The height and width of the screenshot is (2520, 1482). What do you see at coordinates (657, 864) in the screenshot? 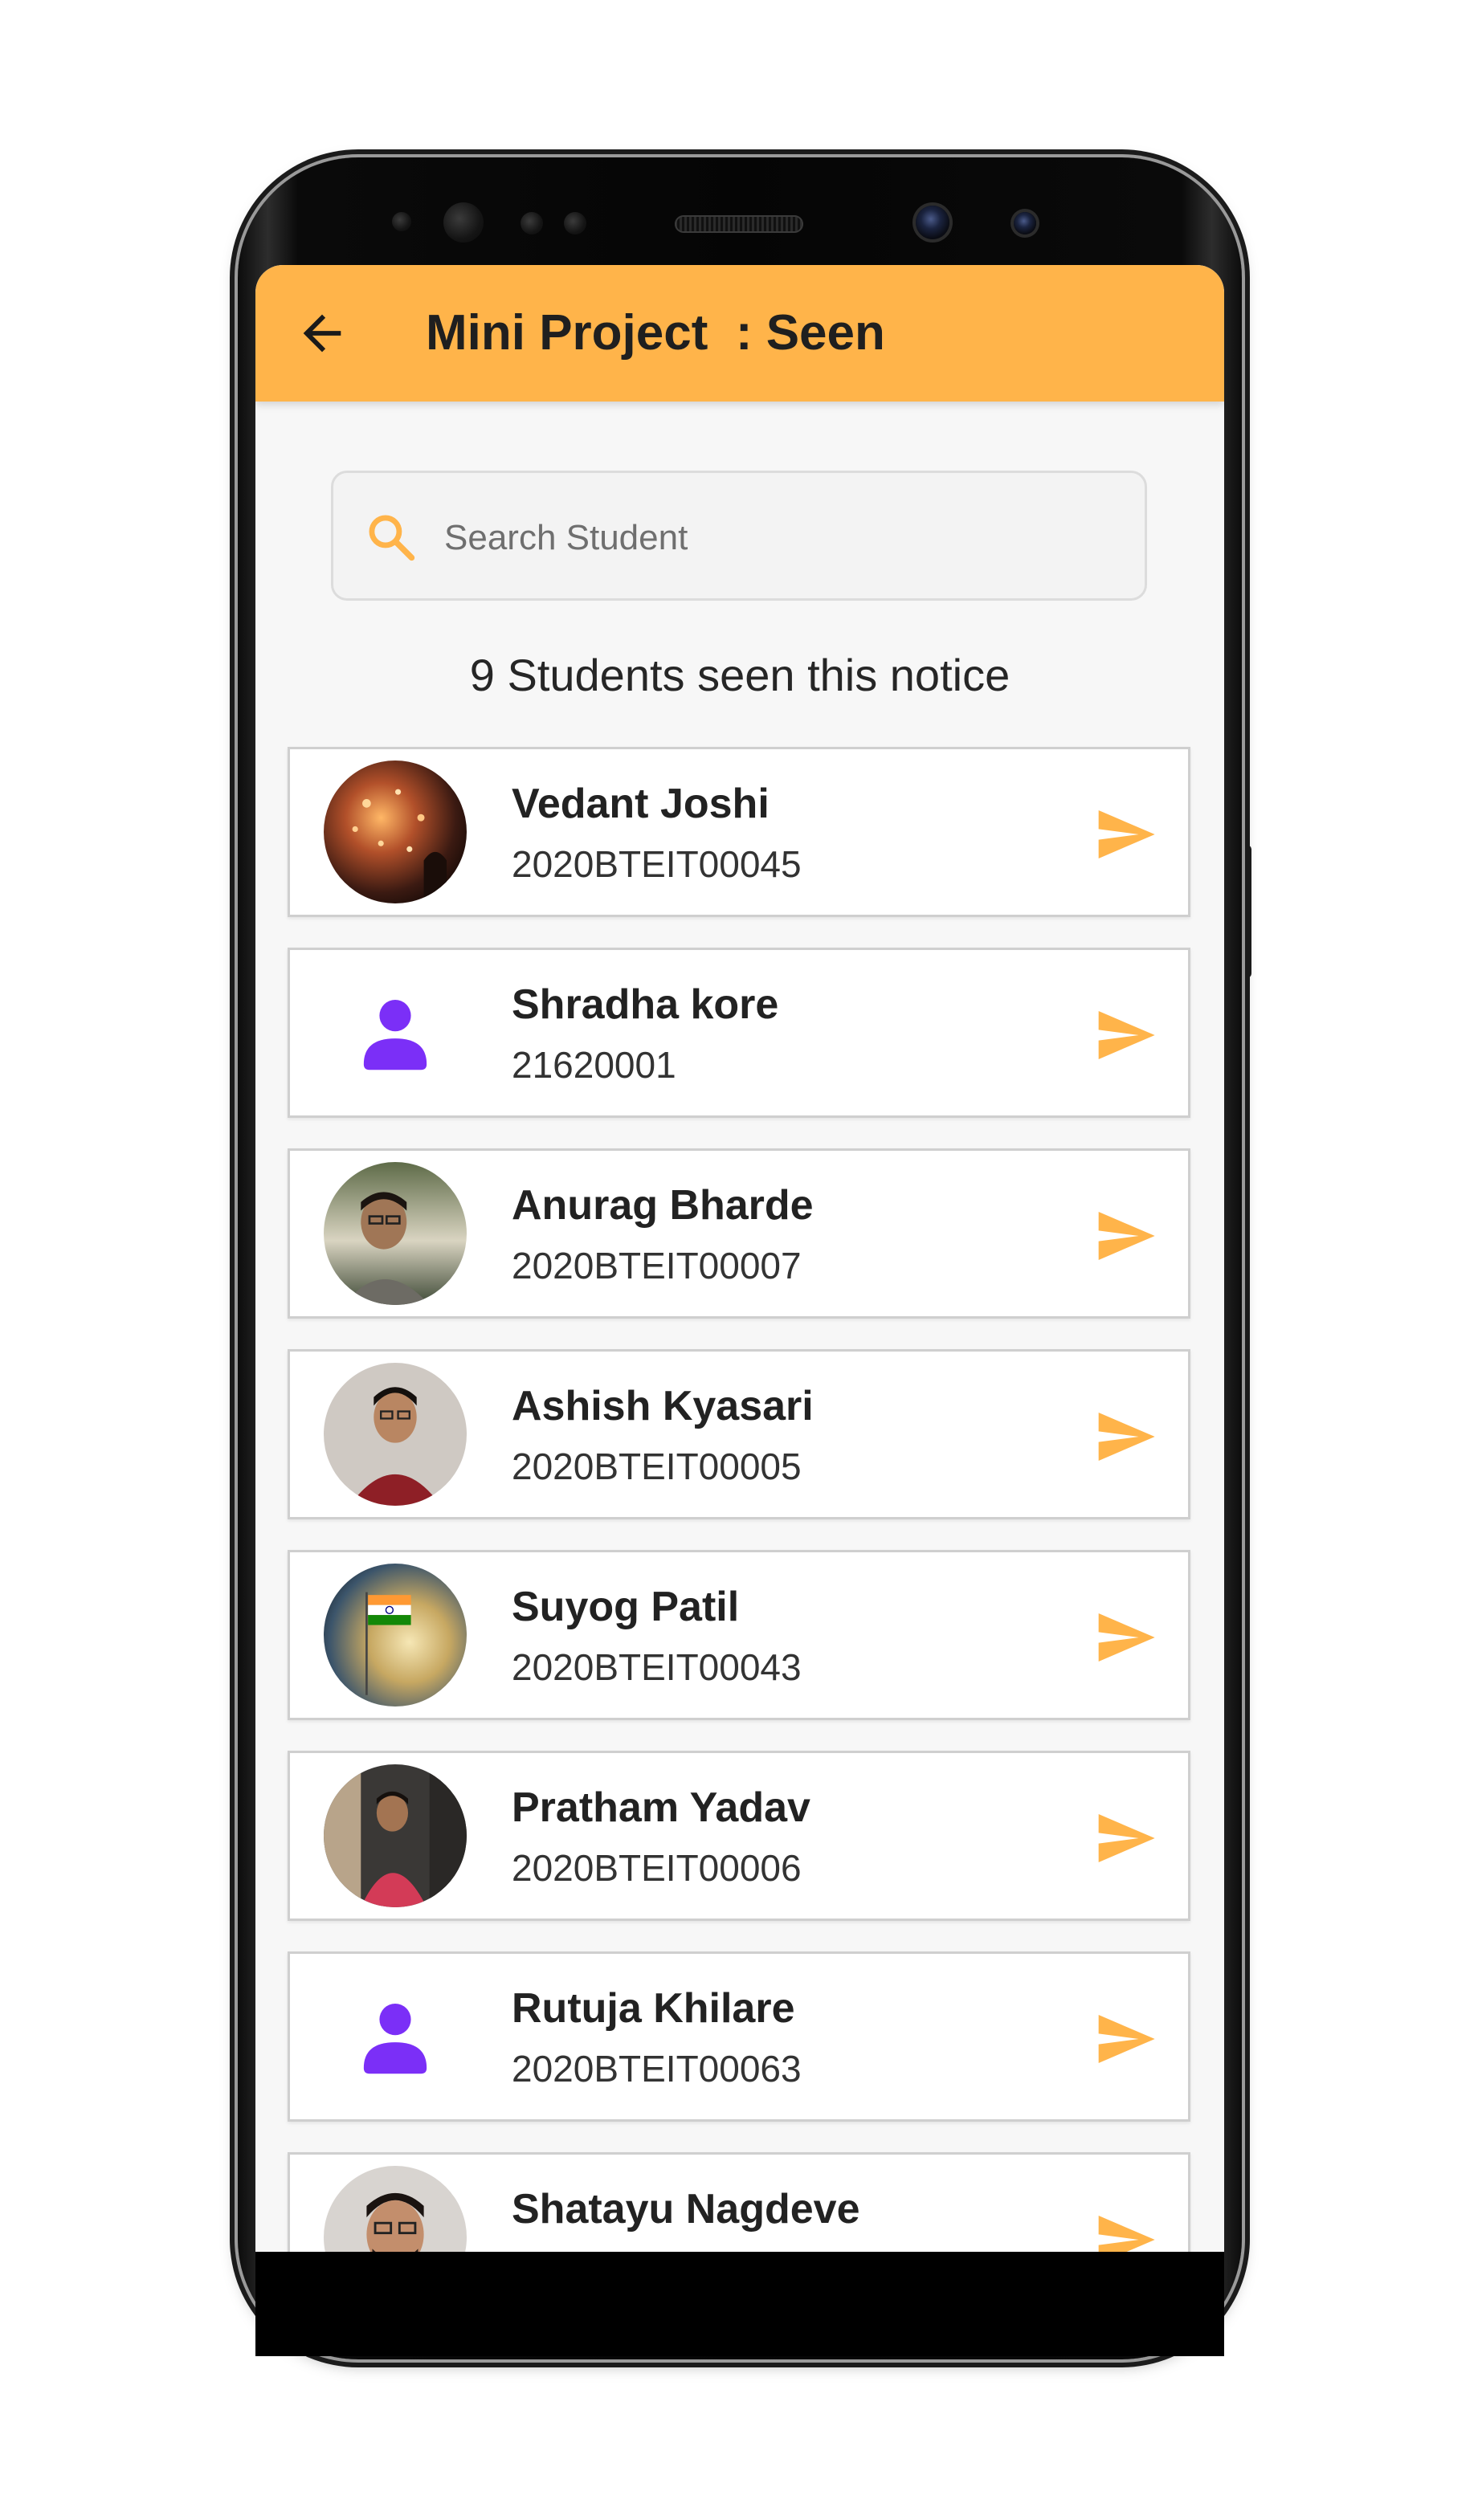
I see `student-id: 2020BTEIT00045` at bounding box center [657, 864].